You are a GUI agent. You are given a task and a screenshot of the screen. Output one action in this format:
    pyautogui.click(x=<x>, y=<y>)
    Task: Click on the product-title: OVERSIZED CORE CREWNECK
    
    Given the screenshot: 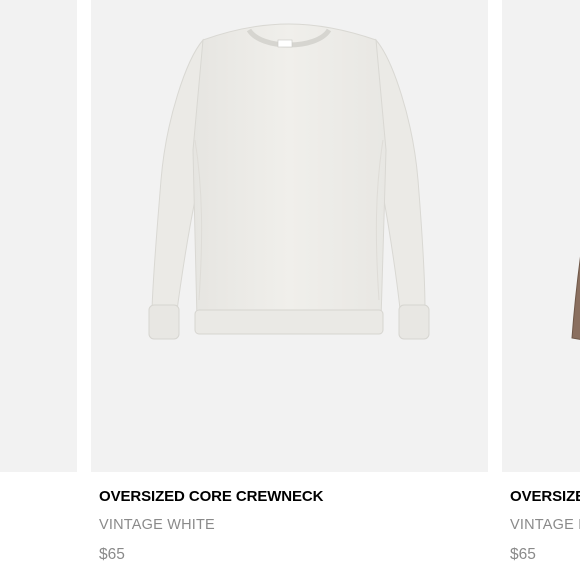 What is the action you would take?
    pyautogui.click(x=211, y=496)
    